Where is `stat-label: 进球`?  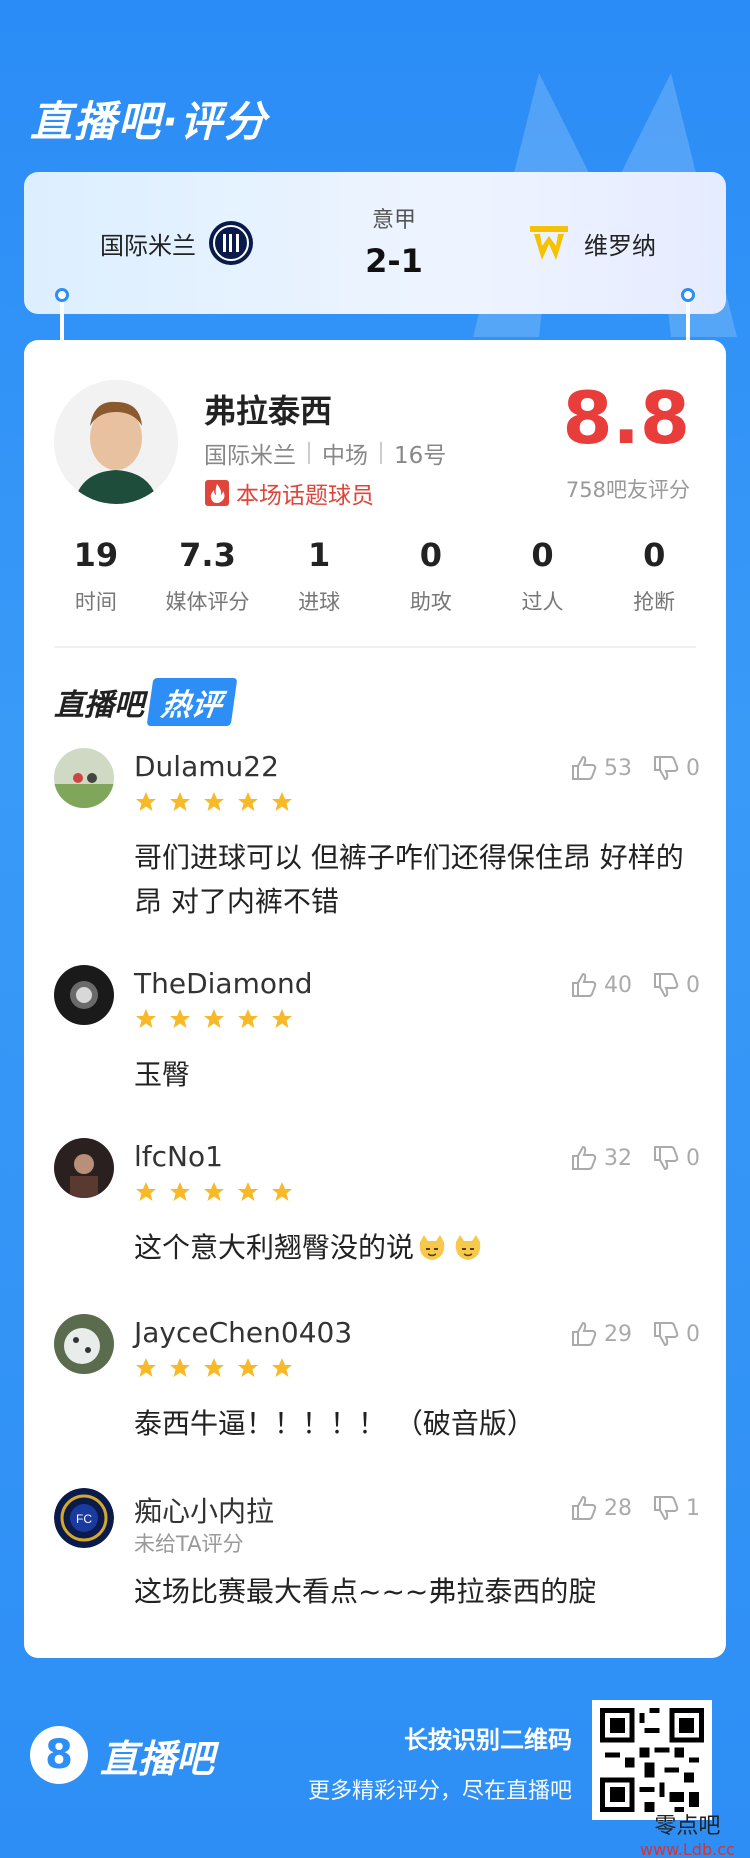 stat-label: 进球 is located at coordinates (319, 602).